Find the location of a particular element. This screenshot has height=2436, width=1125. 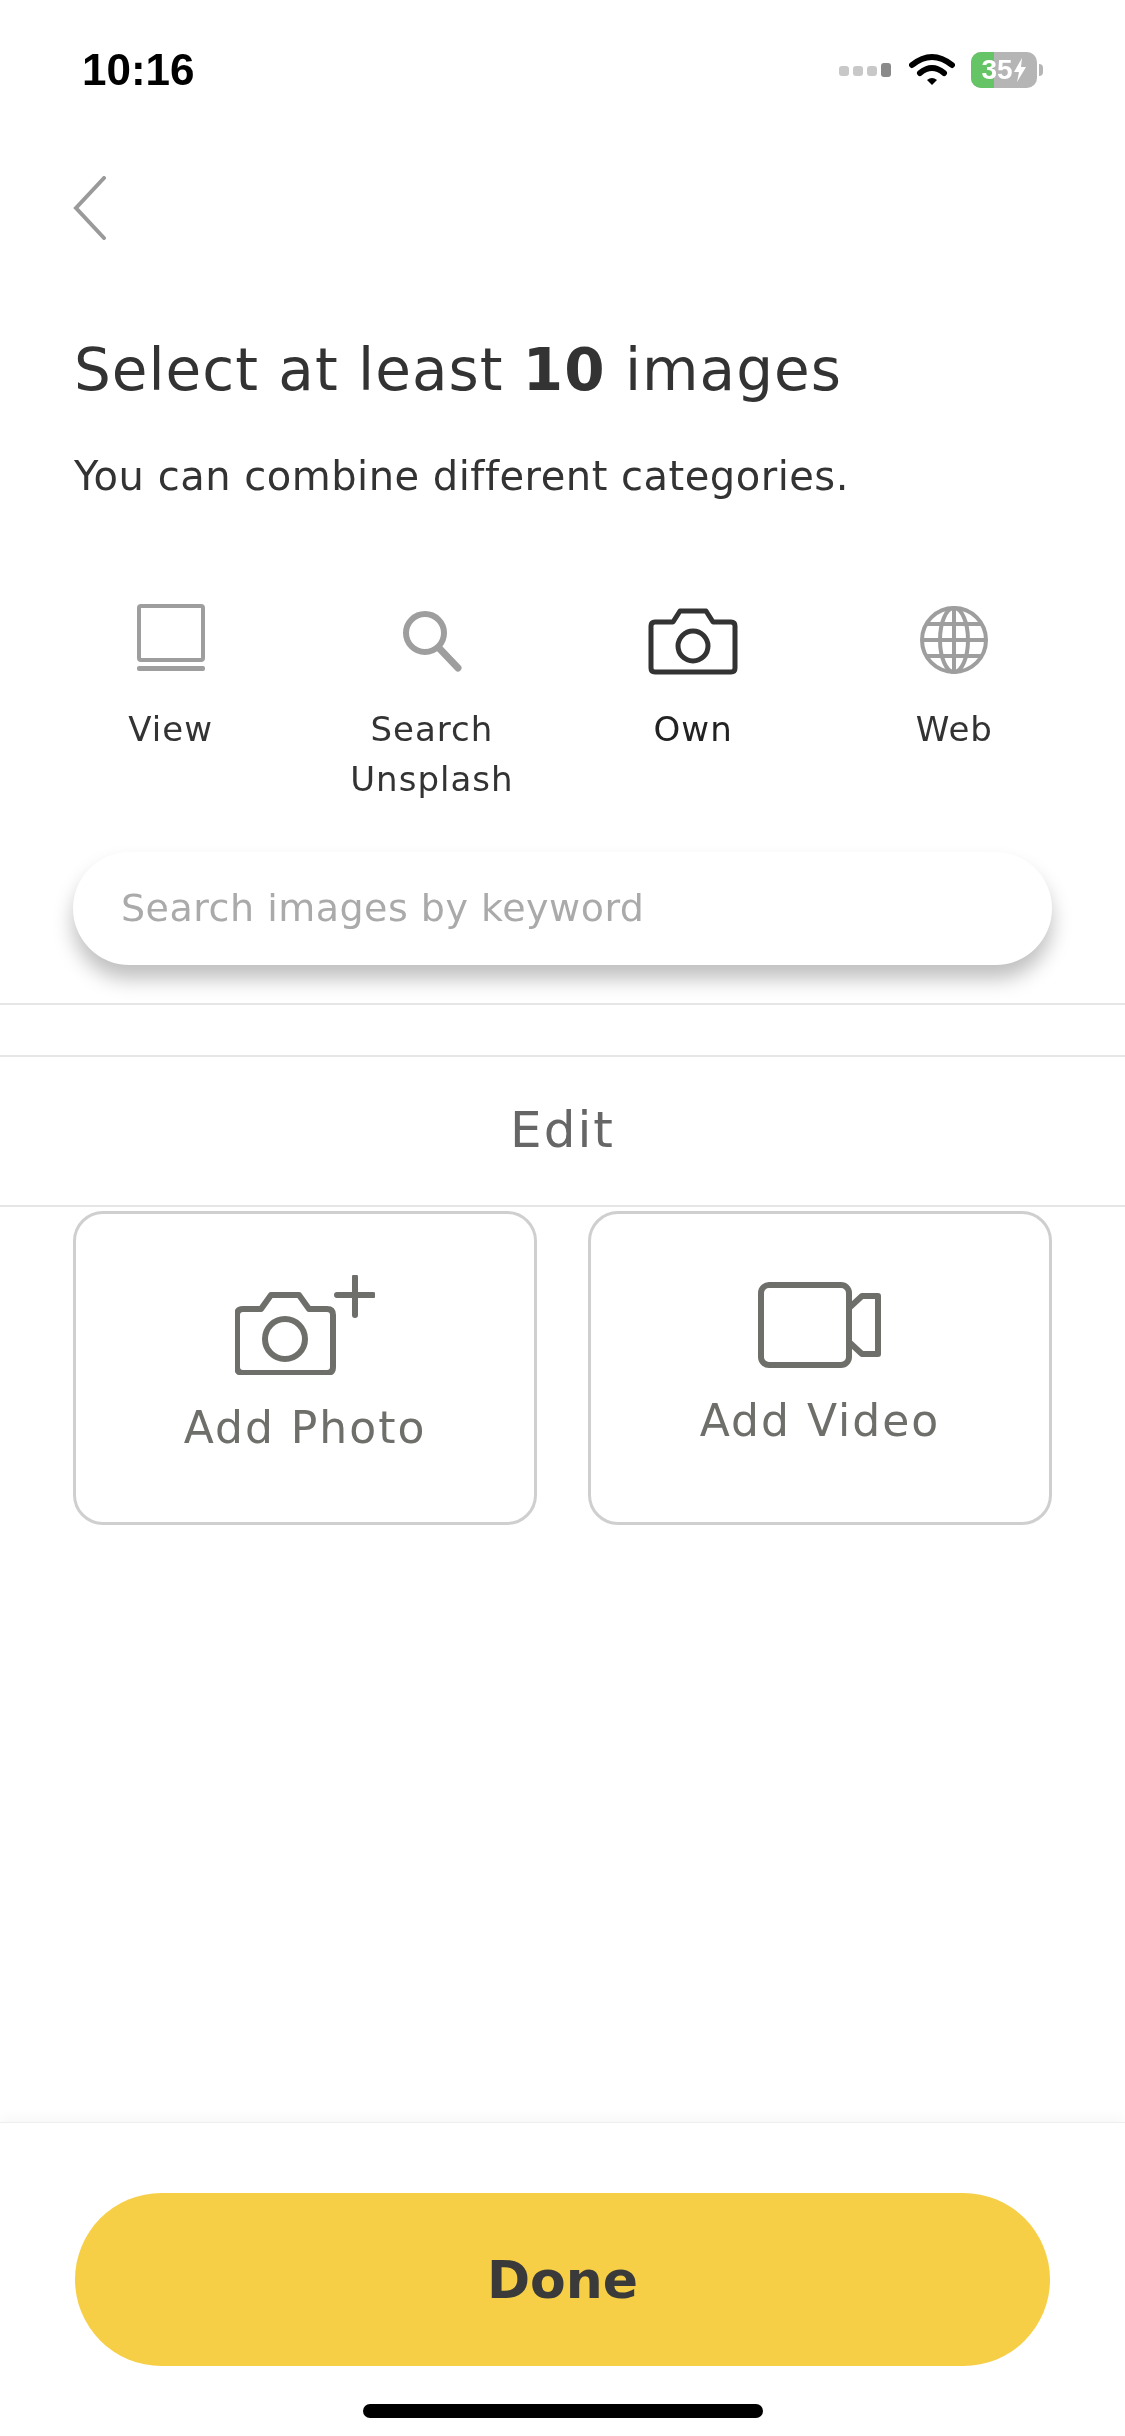

category-tab: Web is located at coordinates (954, 674).